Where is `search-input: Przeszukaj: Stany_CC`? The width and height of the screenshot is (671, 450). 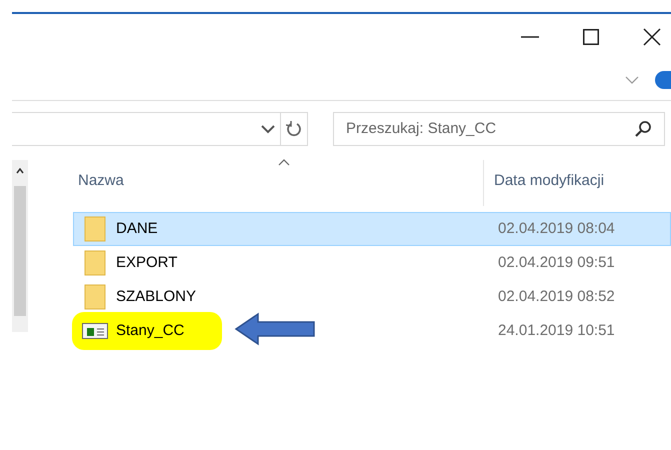 search-input: Przeszukaj: Stany_CC is located at coordinates (490, 129).